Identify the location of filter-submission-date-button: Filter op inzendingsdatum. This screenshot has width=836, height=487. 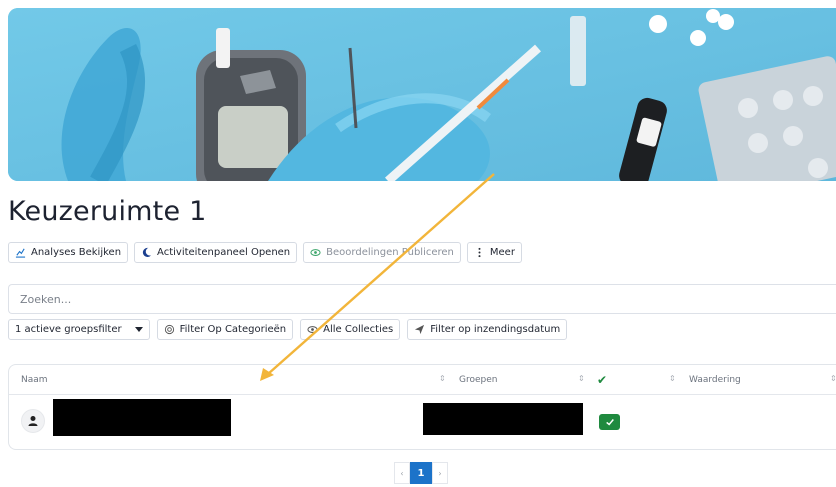
(487, 329).